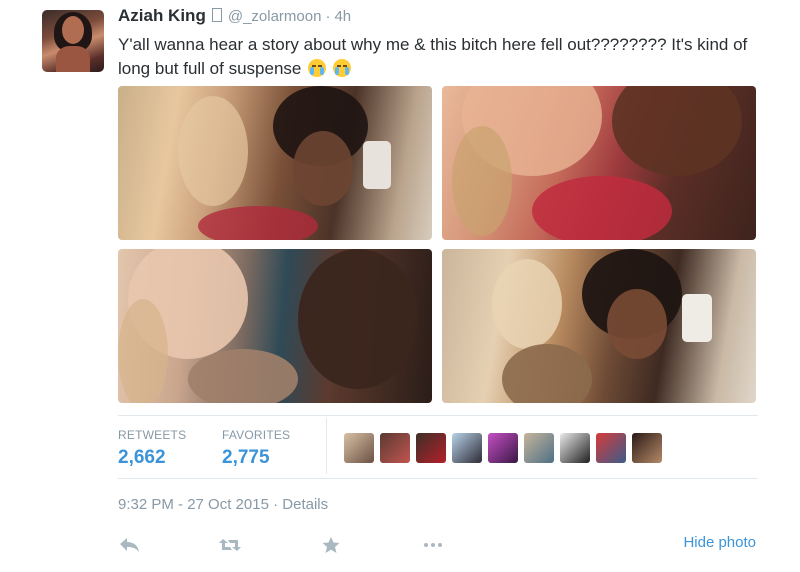 This screenshot has height=572, width=800. What do you see at coordinates (305, 504) in the screenshot?
I see `details-link: Details` at bounding box center [305, 504].